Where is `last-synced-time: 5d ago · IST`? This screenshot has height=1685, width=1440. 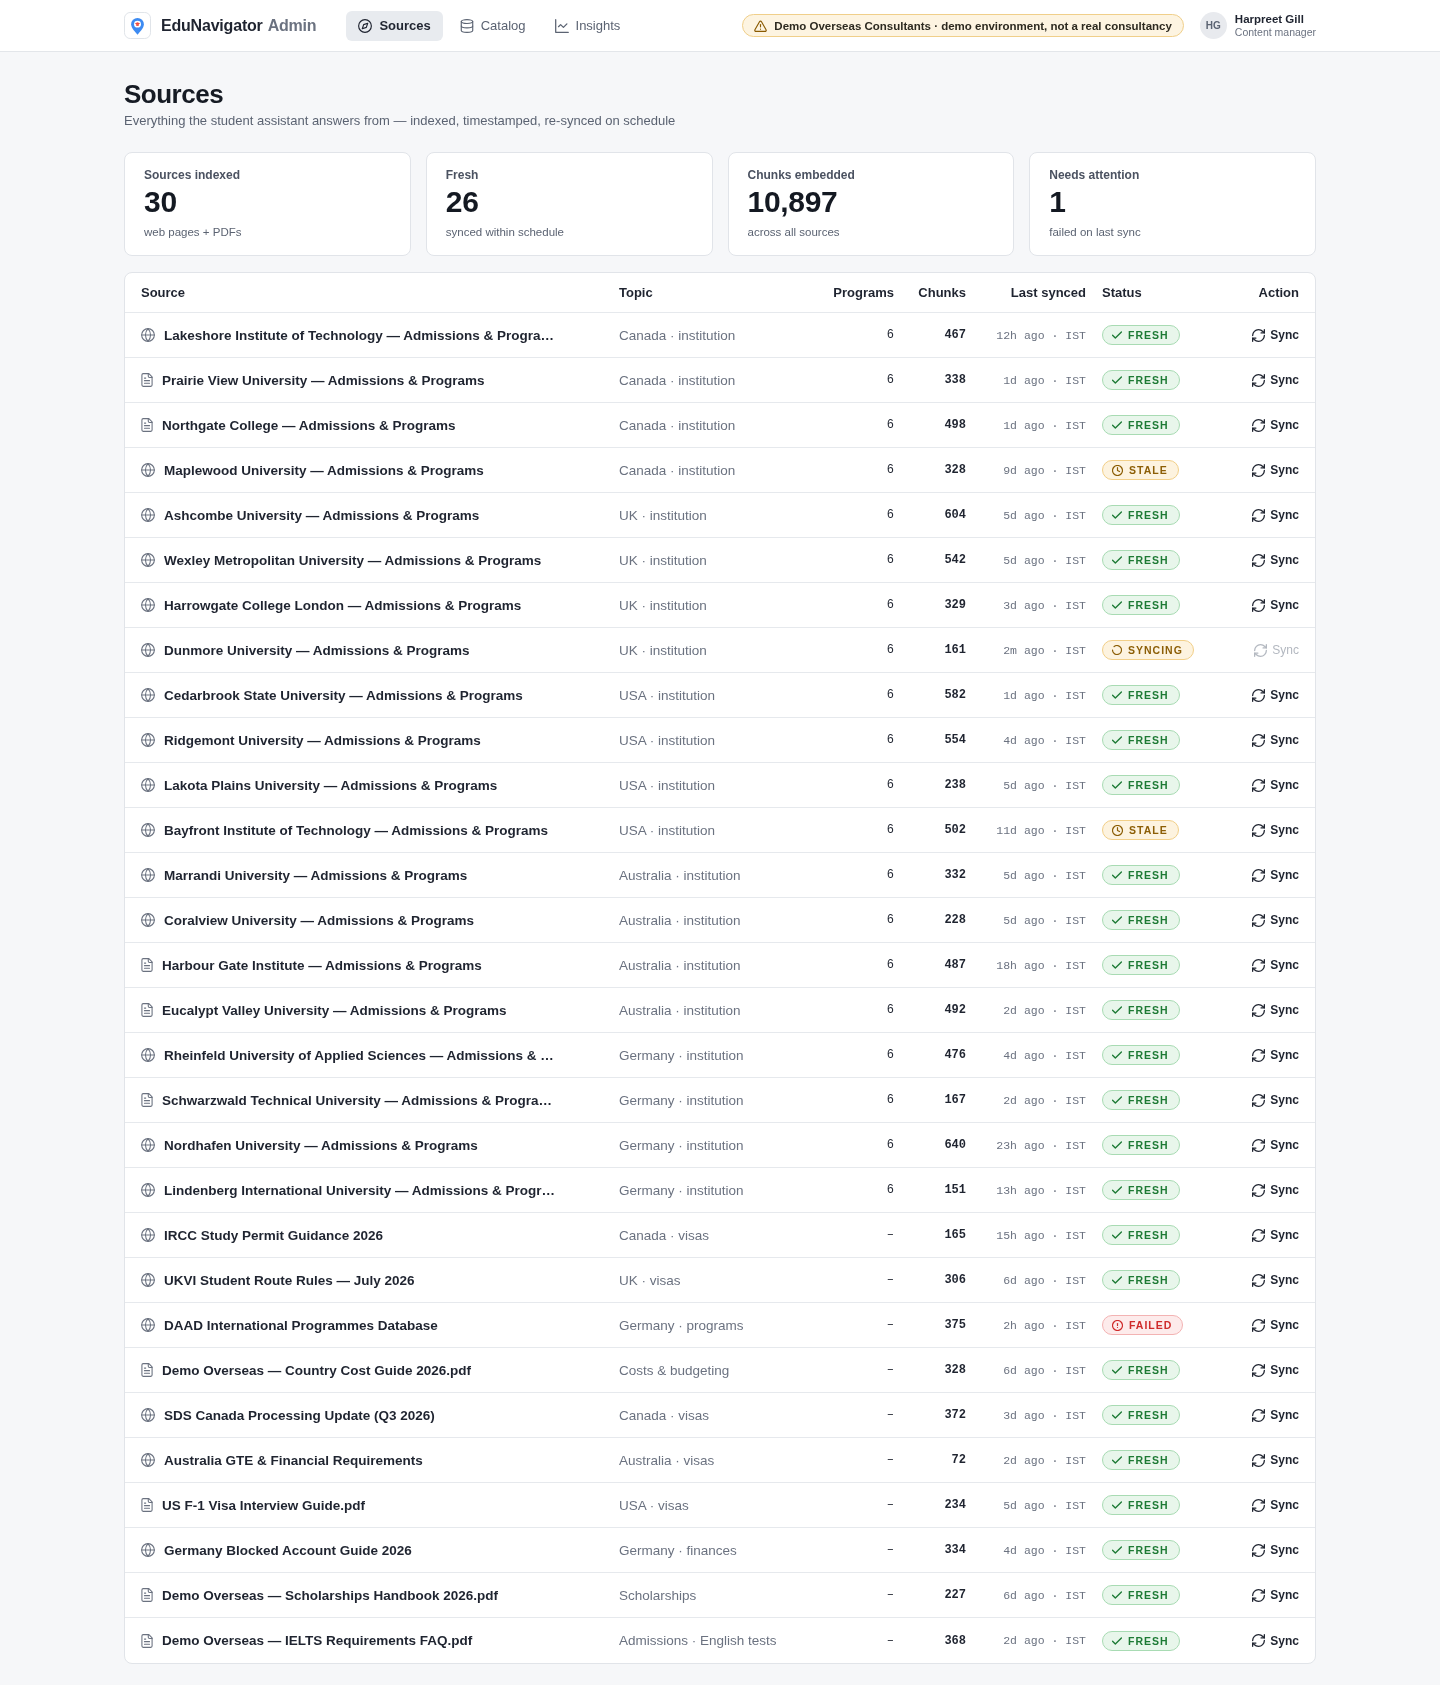 last-synced-time: 5d ago · IST is located at coordinates (1044, 515).